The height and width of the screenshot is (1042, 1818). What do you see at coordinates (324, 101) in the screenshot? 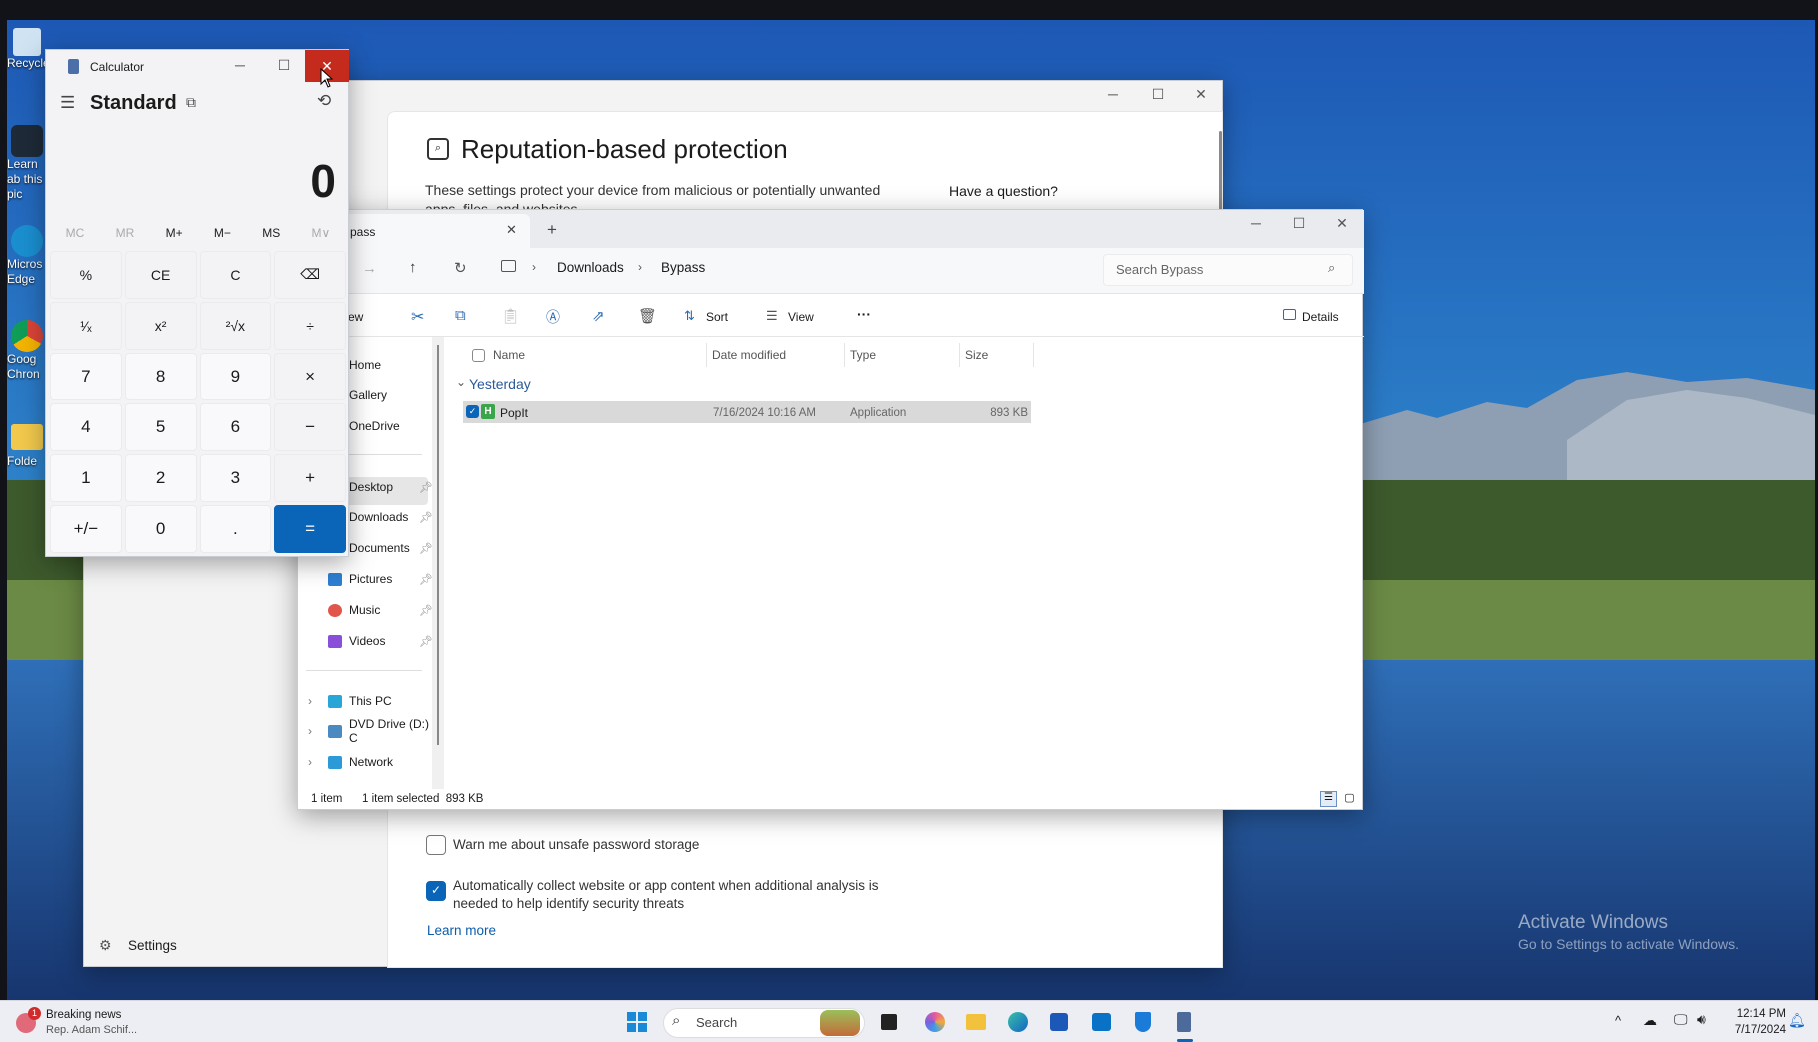
I see `history-icon: ⟲` at bounding box center [324, 101].